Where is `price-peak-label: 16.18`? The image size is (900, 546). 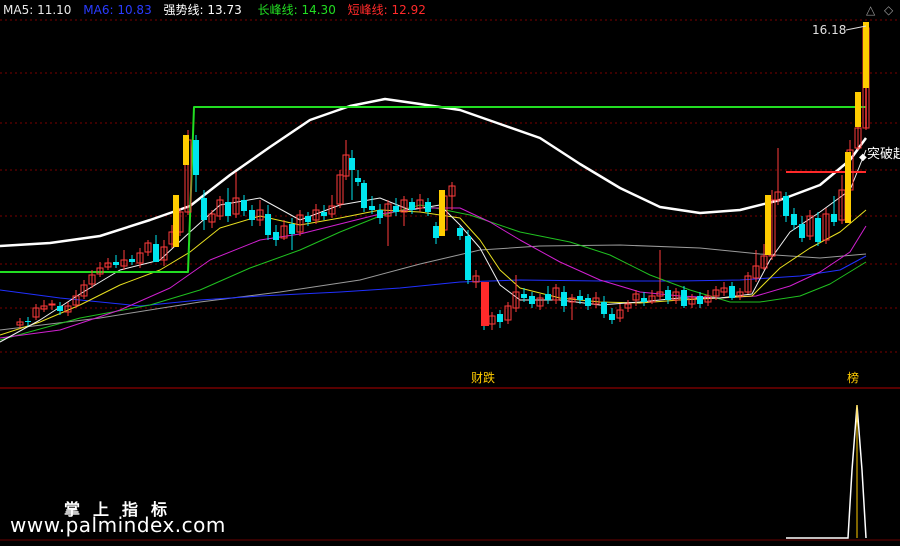 price-peak-label: 16.18 is located at coordinates (829, 30).